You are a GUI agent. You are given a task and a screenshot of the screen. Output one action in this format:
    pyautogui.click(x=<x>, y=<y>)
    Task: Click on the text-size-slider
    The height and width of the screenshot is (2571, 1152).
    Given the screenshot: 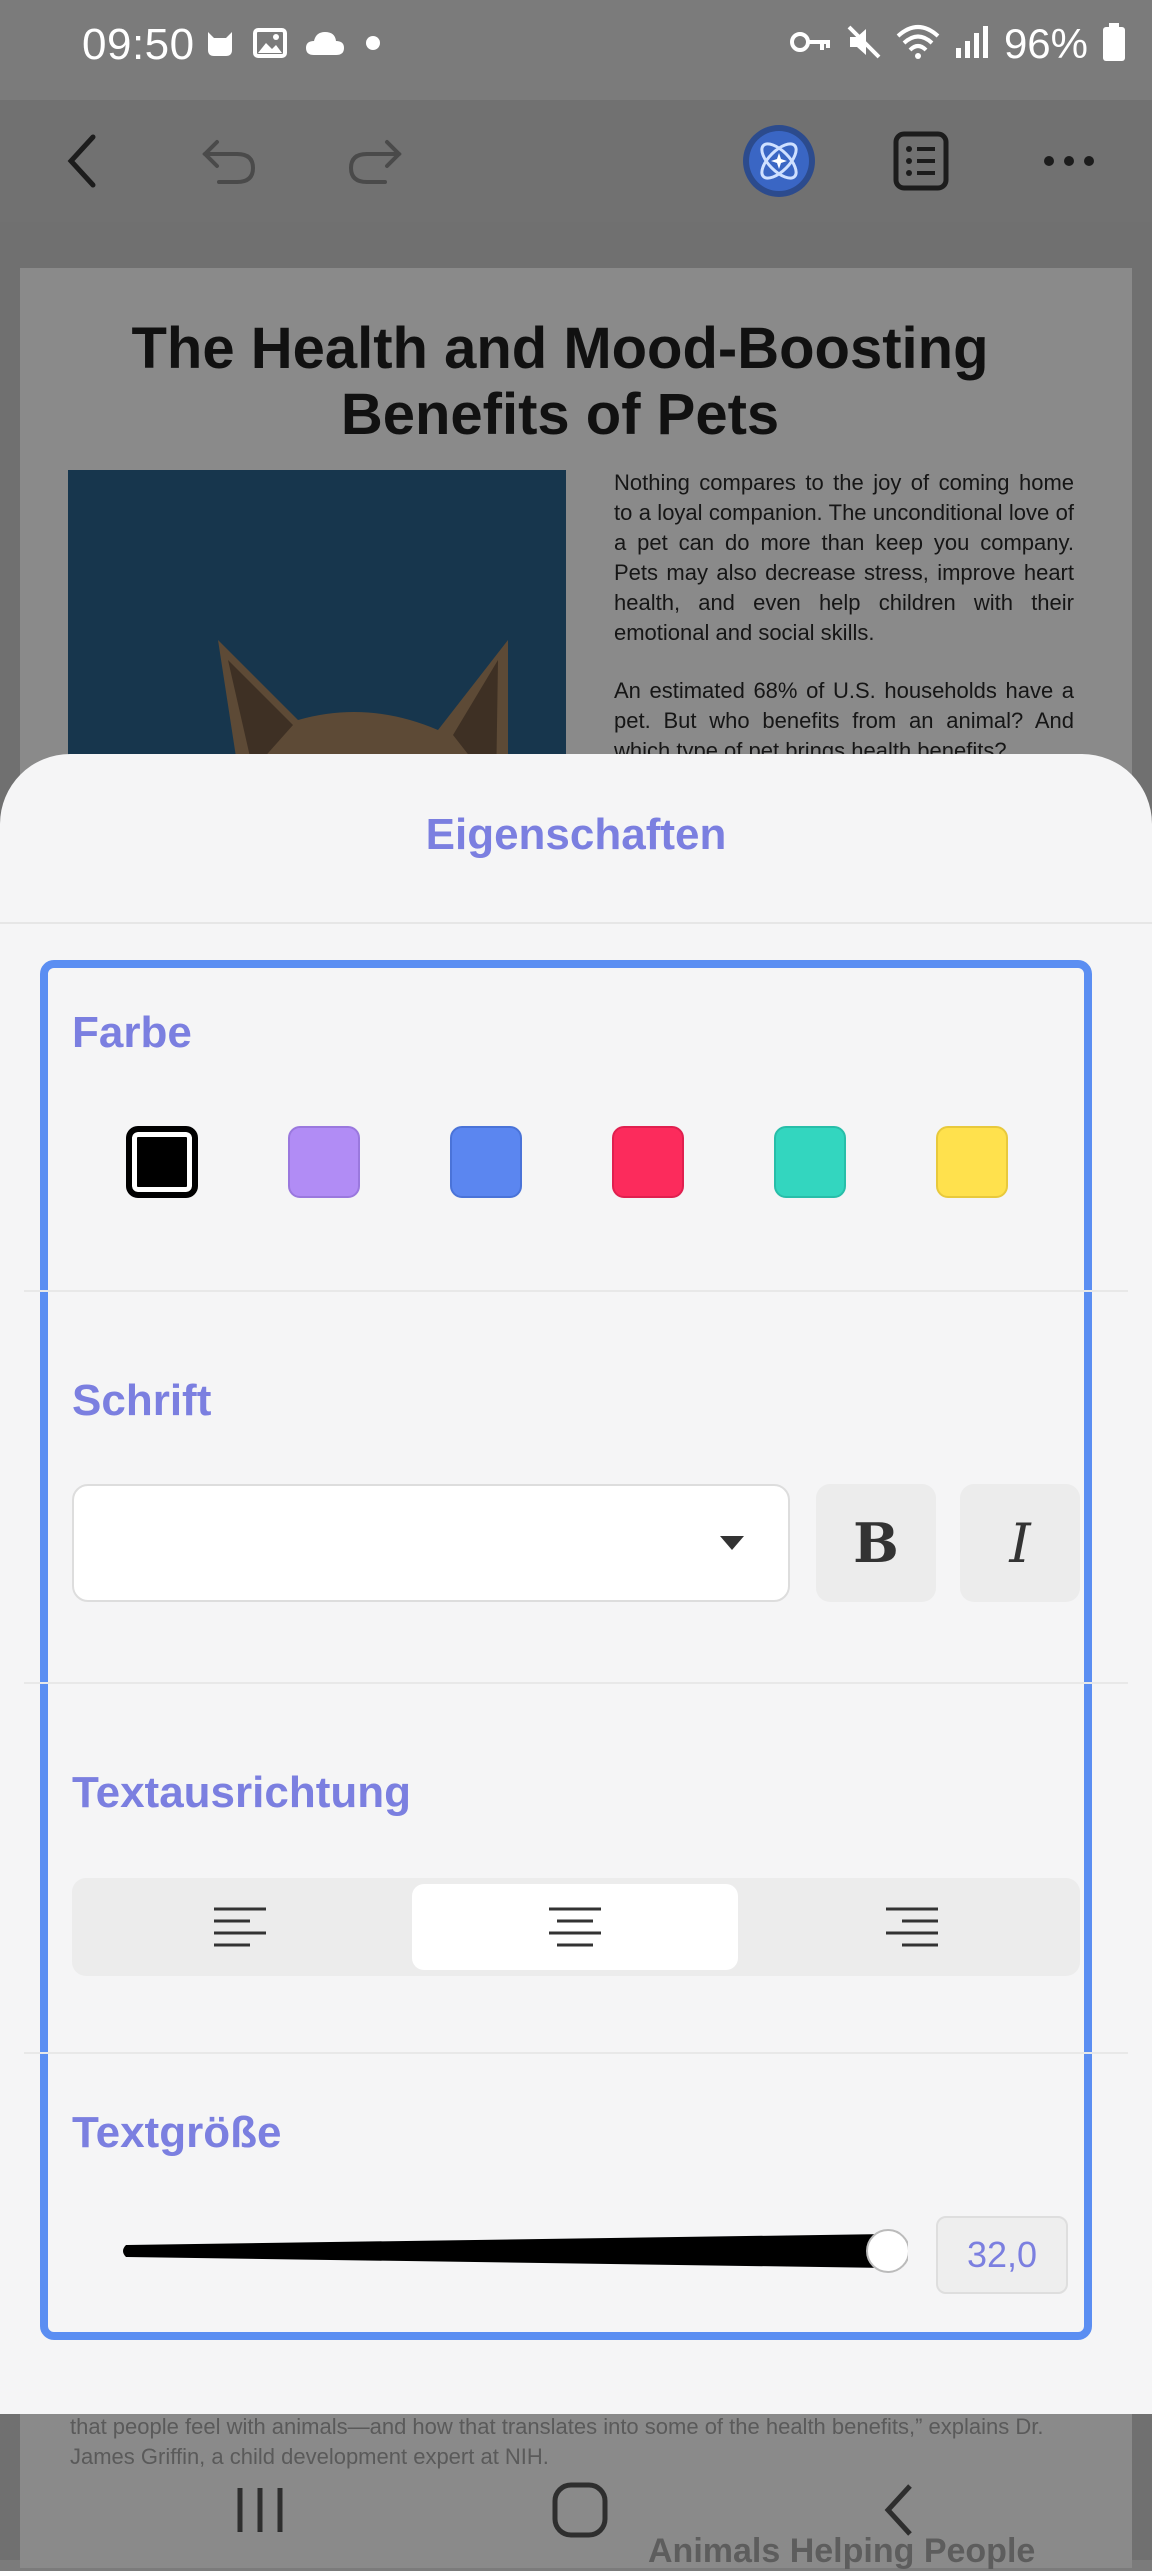 What is the action you would take?
    pyautogui.click(x=514, y=2251)
    